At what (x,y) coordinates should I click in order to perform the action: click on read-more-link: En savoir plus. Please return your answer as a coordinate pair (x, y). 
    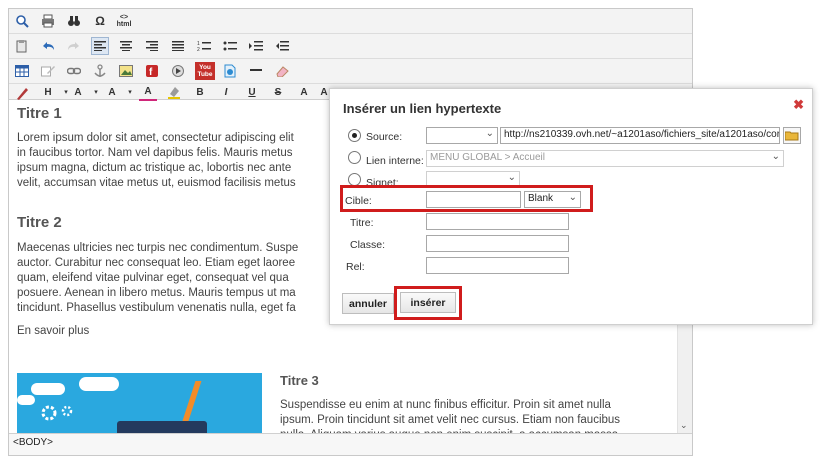
    Looking at the image, I should click on (53, 331).